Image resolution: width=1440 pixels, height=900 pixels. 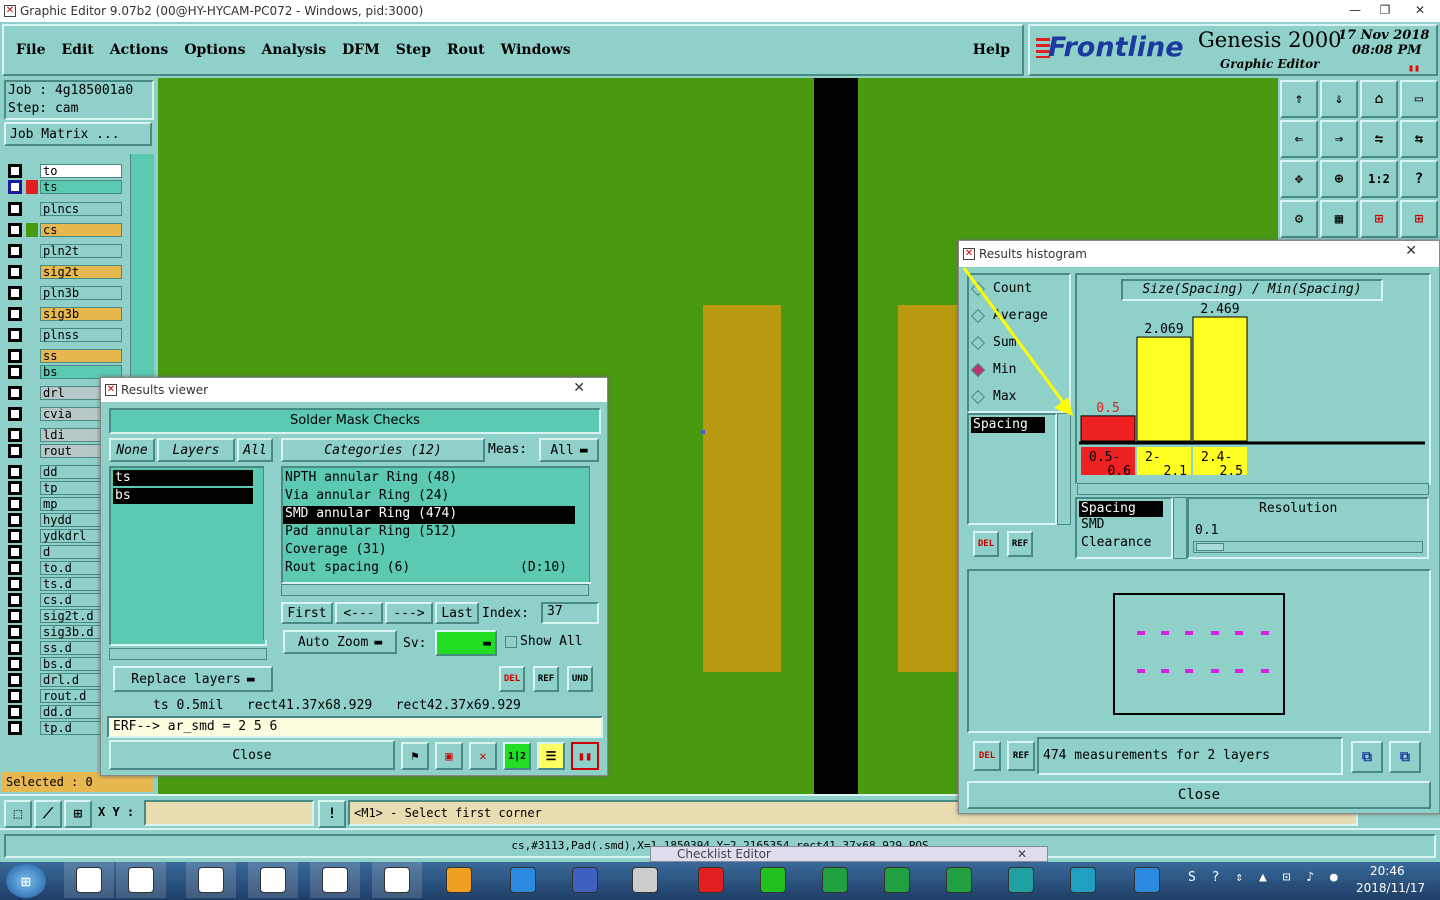 I want to click on results-viewer-close-icon: ✕, so click(x=579, y=388).